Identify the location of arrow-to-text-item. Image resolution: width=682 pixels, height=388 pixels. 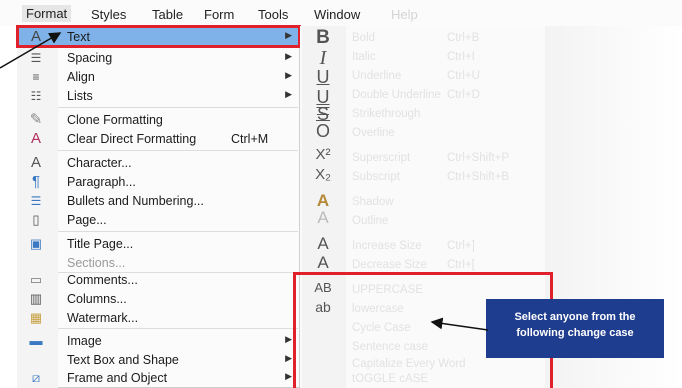
(31, 50).